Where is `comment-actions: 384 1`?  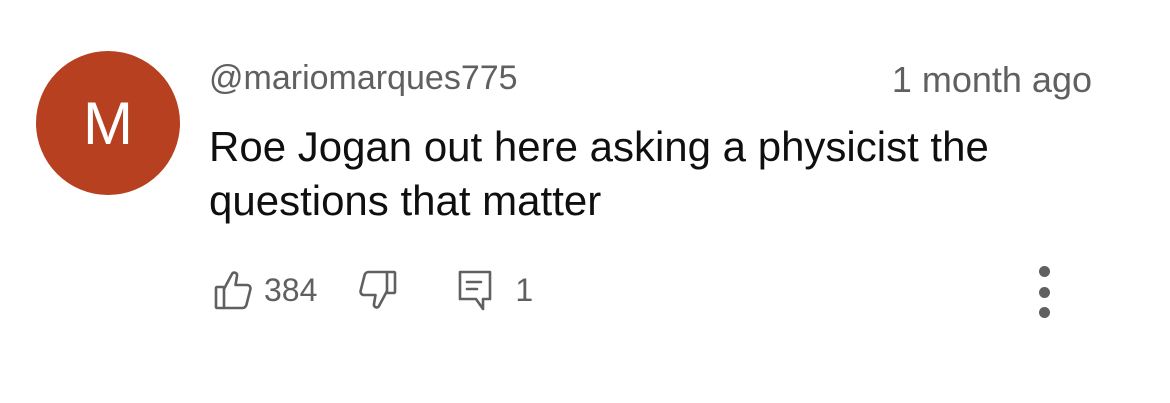
comment-actions: 384 1 is located at coordinates (373, 290).